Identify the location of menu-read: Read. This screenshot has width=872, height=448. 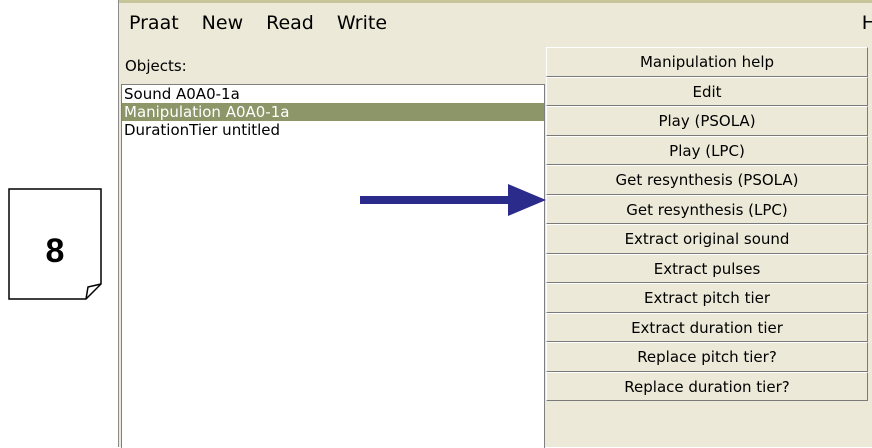
(291, 23).